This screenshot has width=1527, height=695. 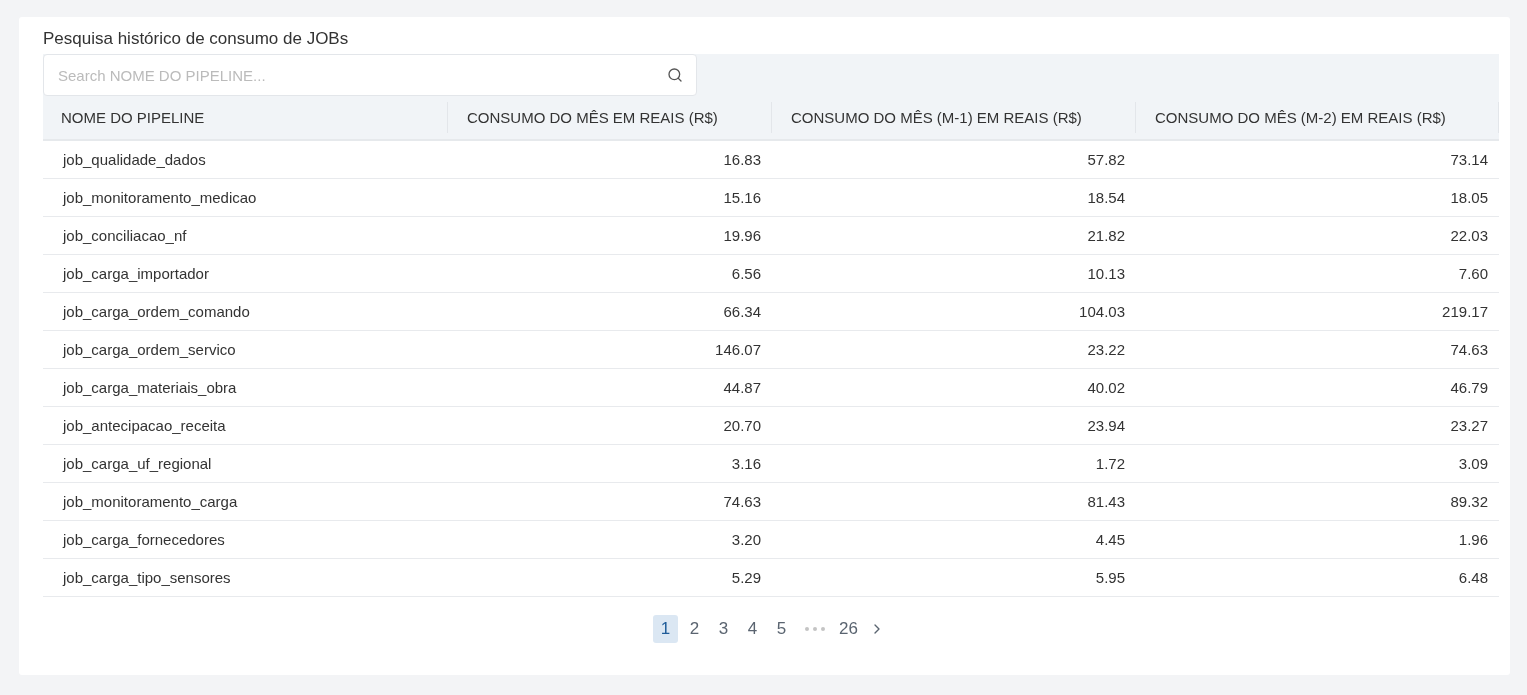 What do you see at coordinates (742, 235) in the screenshot?
I see `table-cell-text: 19.96` at bounding box center [742, 235].